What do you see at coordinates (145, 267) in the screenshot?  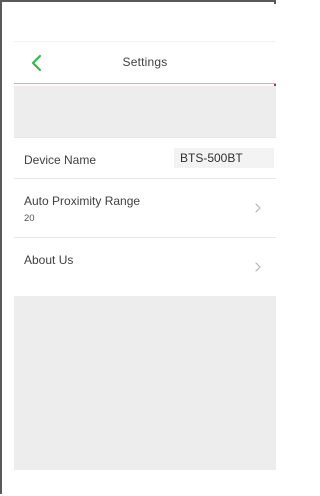 I see `about-us-row: About Us` at bounding box center [145, 267].